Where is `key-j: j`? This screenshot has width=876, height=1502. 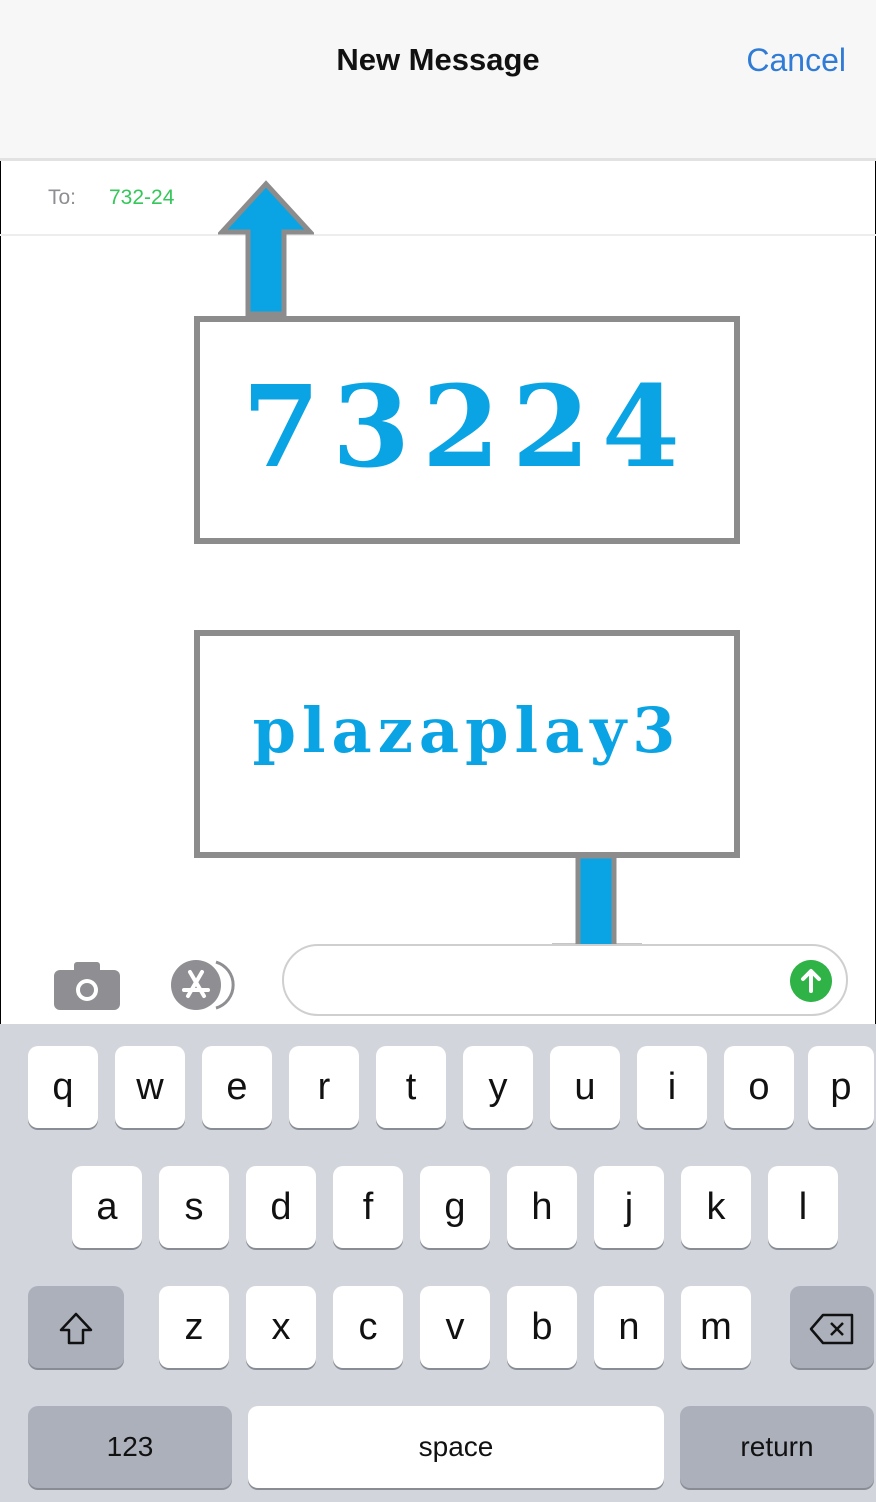
key-j: j is located at coordinates (629, 1207).